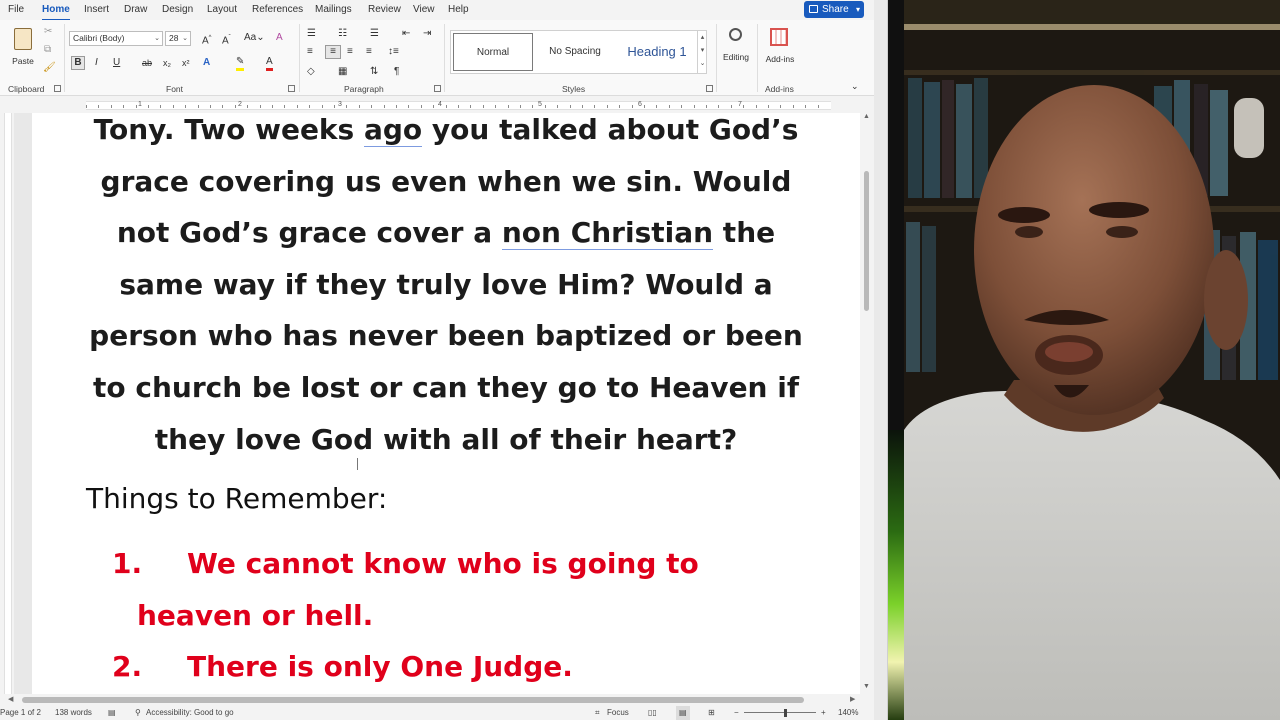  I want to click on zoom-slider-thumb, so click(785, 713).